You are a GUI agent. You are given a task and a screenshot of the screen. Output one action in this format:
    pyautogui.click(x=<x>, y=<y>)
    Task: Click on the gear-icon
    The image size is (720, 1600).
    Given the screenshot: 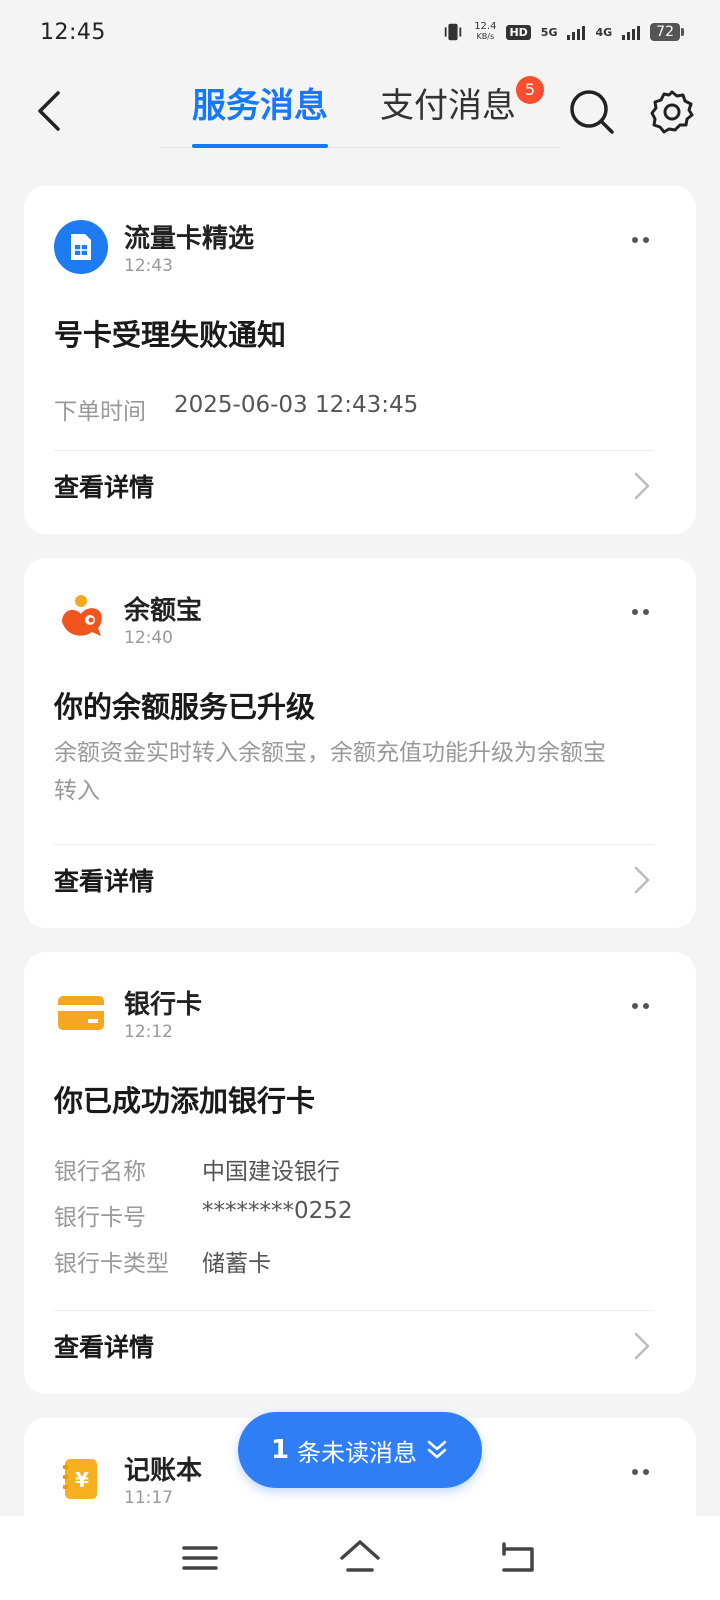 What is the action you would take?
    pyautogui.click(x=672, y=112)
    